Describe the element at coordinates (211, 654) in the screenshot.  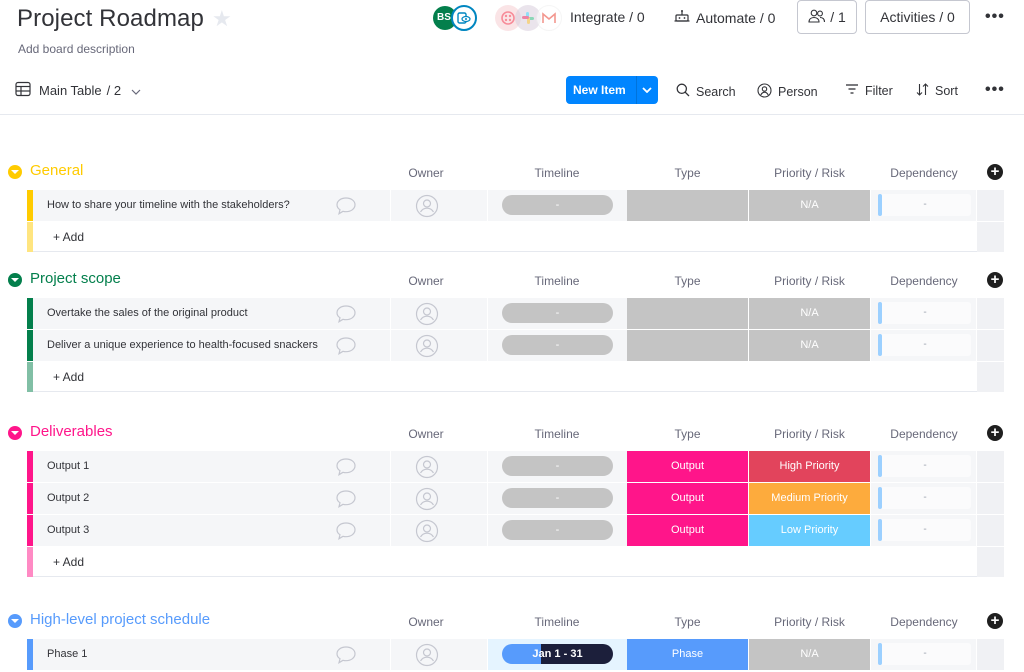
I see `item-name-cell: Phase 1` at that location.